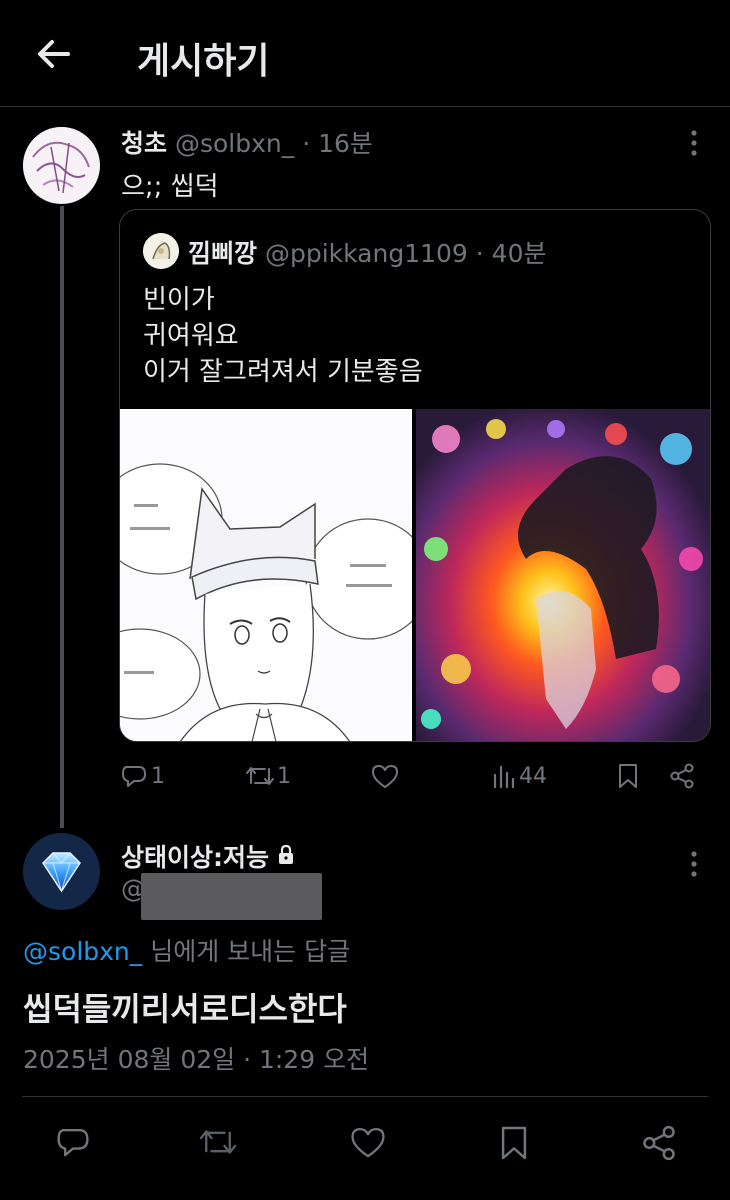  I want to click on reply-to-label: 님에게 보내는 답글, so click(246, 951).